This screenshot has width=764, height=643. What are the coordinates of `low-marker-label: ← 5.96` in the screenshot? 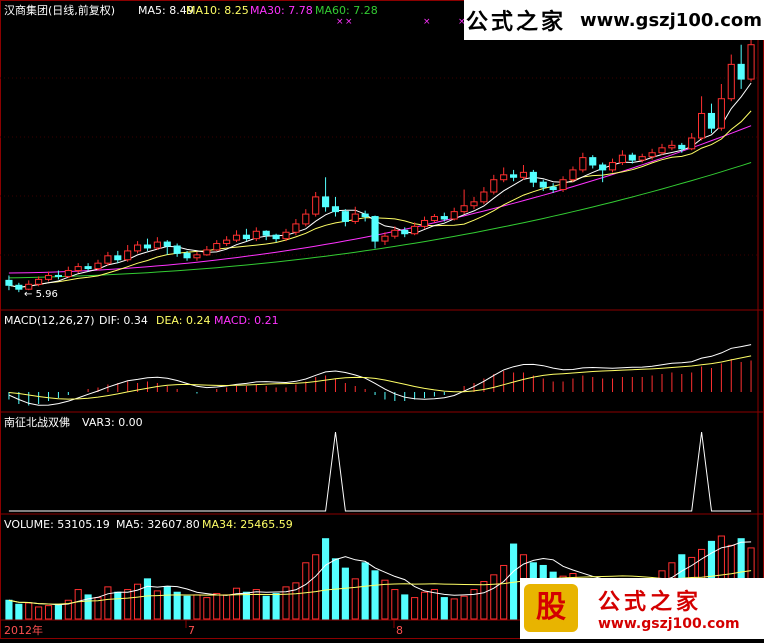 It's located at (41, 294).